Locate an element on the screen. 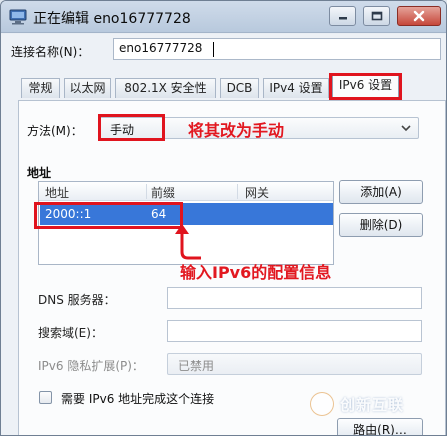 This screenshot has width=447, height=436. close-icon is located at coordinates (419, 16).